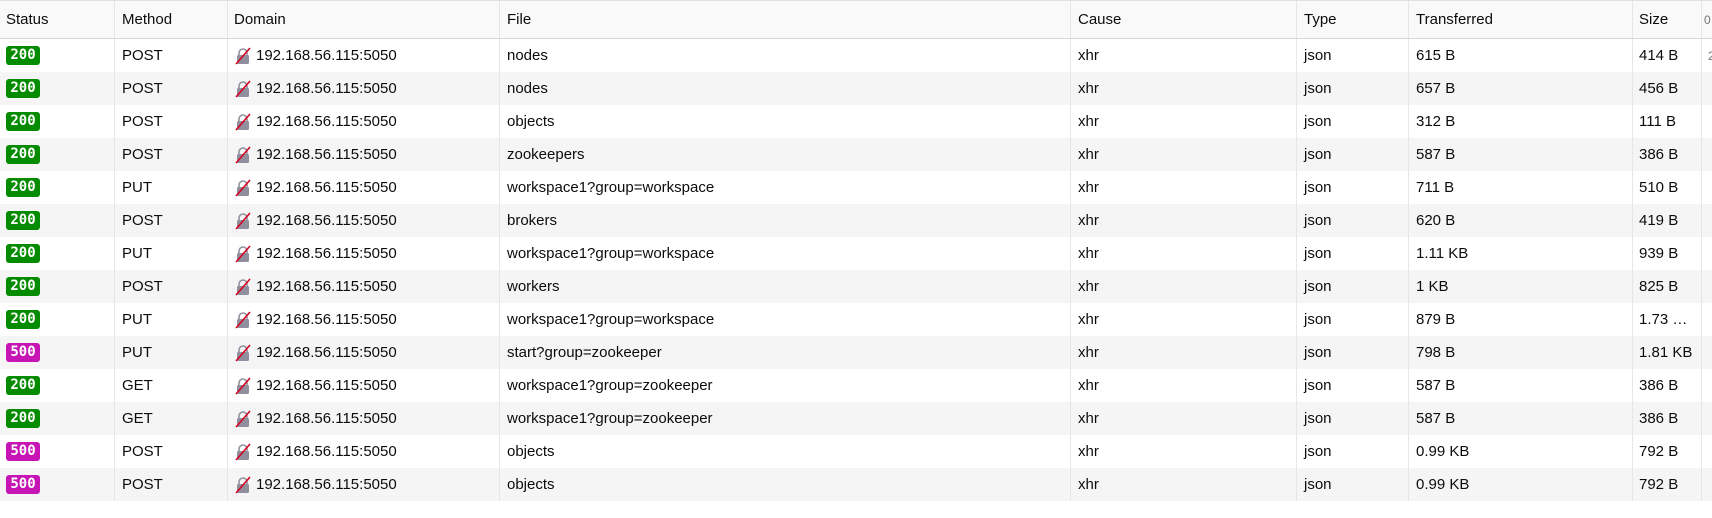 Image resolution: width=1712 pixels, height=518 pixels. What do you see at coordinates (364, 19) in the screenshot?
I see `column-header-domain: Domain` at bounding box center [364, 19].